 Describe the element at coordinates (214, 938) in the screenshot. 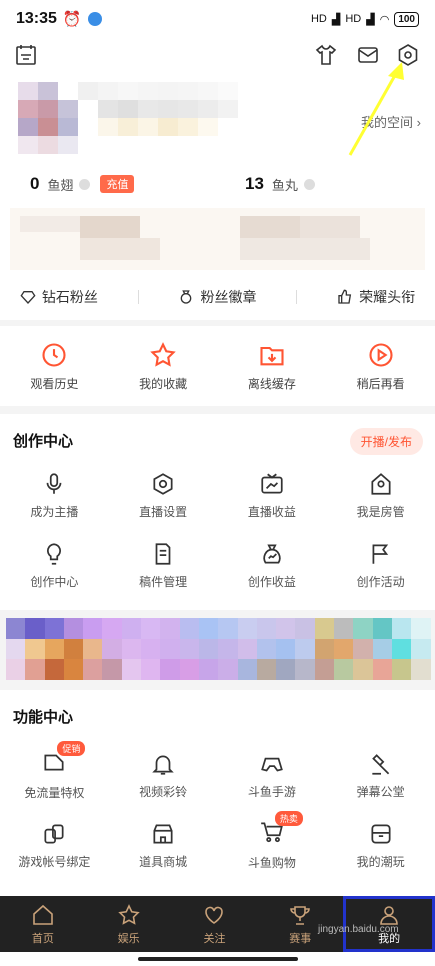

I see `tab-follow-label: 关注` at that location.